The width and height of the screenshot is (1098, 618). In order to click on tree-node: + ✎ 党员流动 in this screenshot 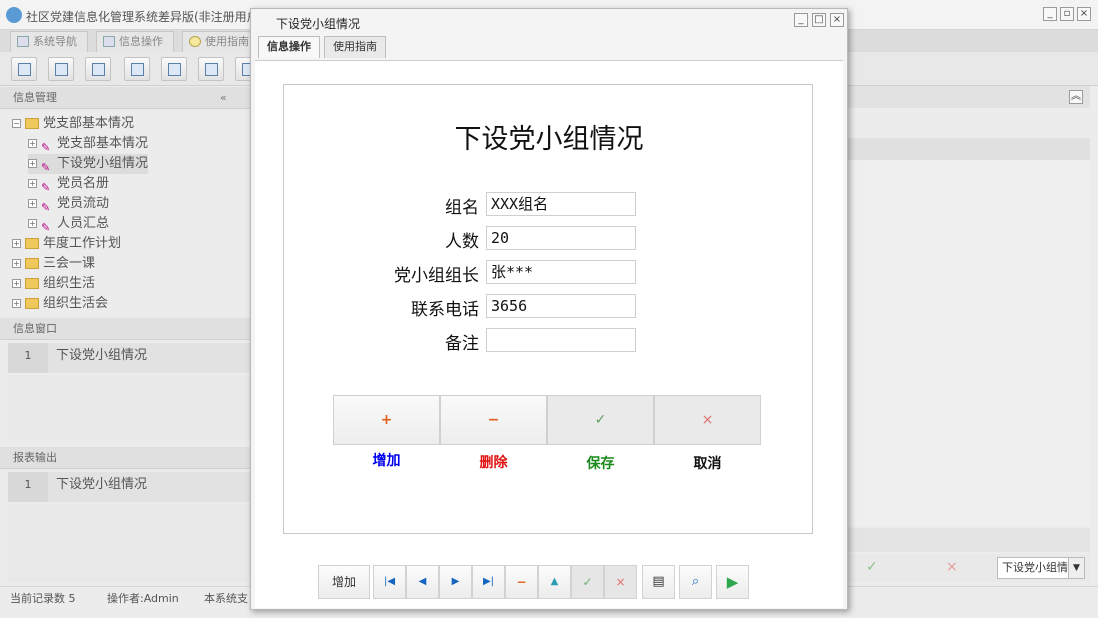, I will do `click(68, 204)`.